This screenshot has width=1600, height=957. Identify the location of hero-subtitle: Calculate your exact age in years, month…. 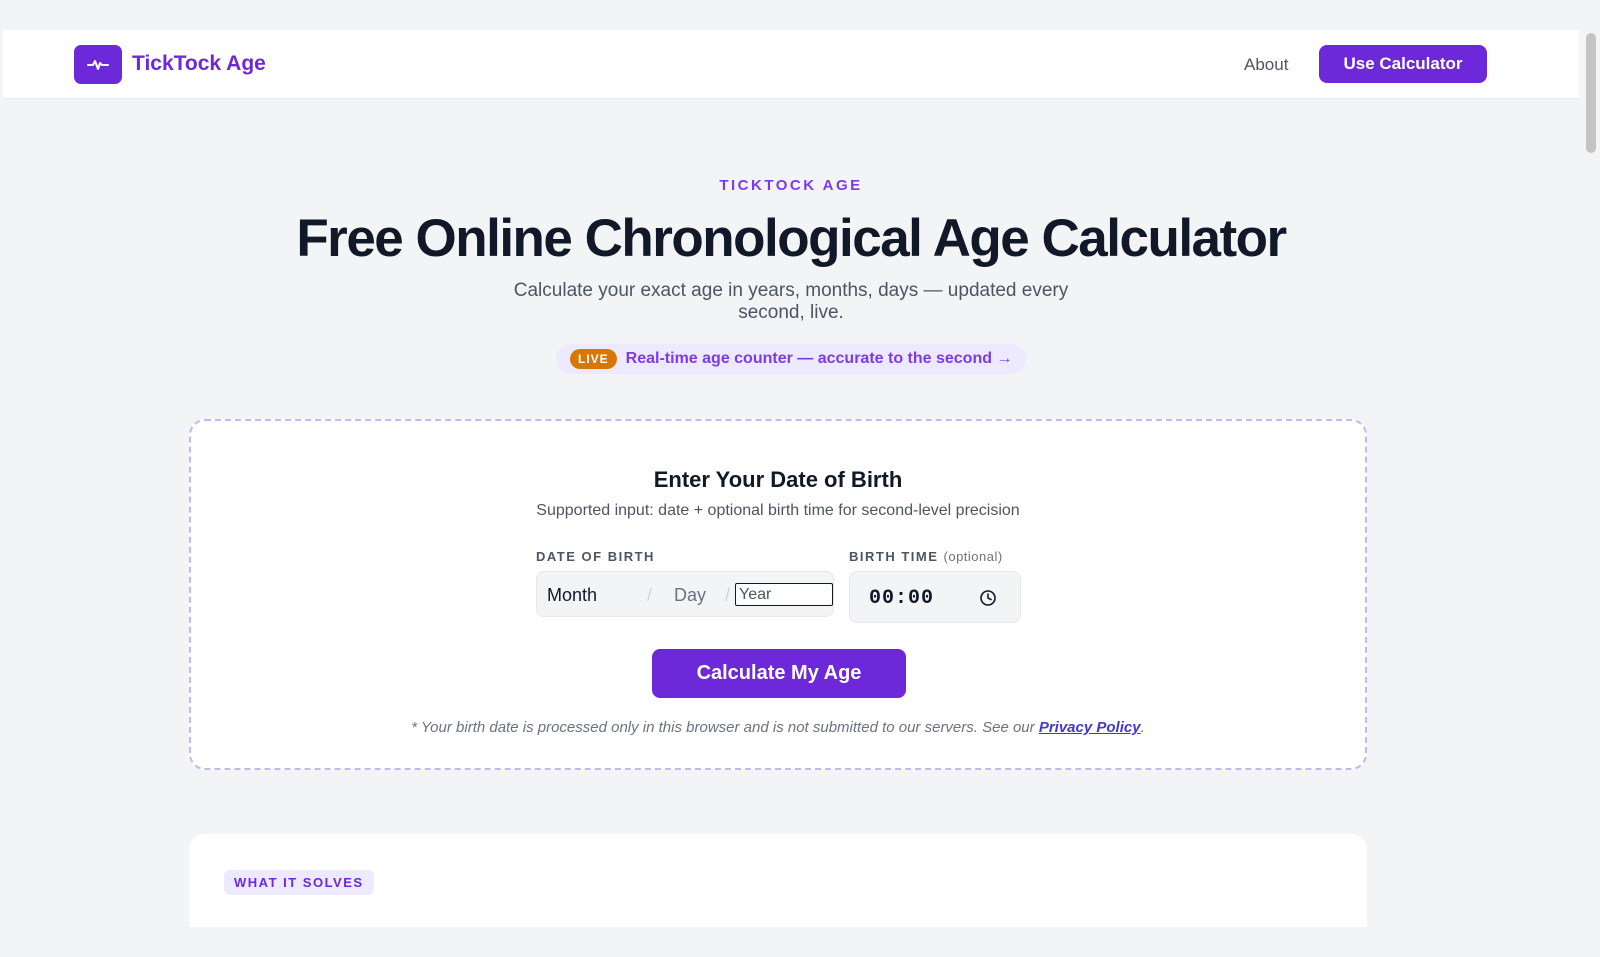
(791, 301).